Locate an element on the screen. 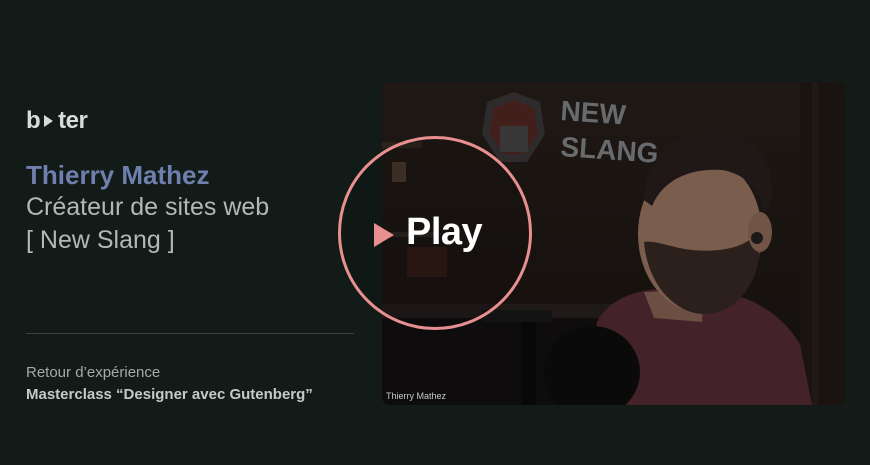  speaker-company: [ New Slang ] is located at coordinates (100, 240).